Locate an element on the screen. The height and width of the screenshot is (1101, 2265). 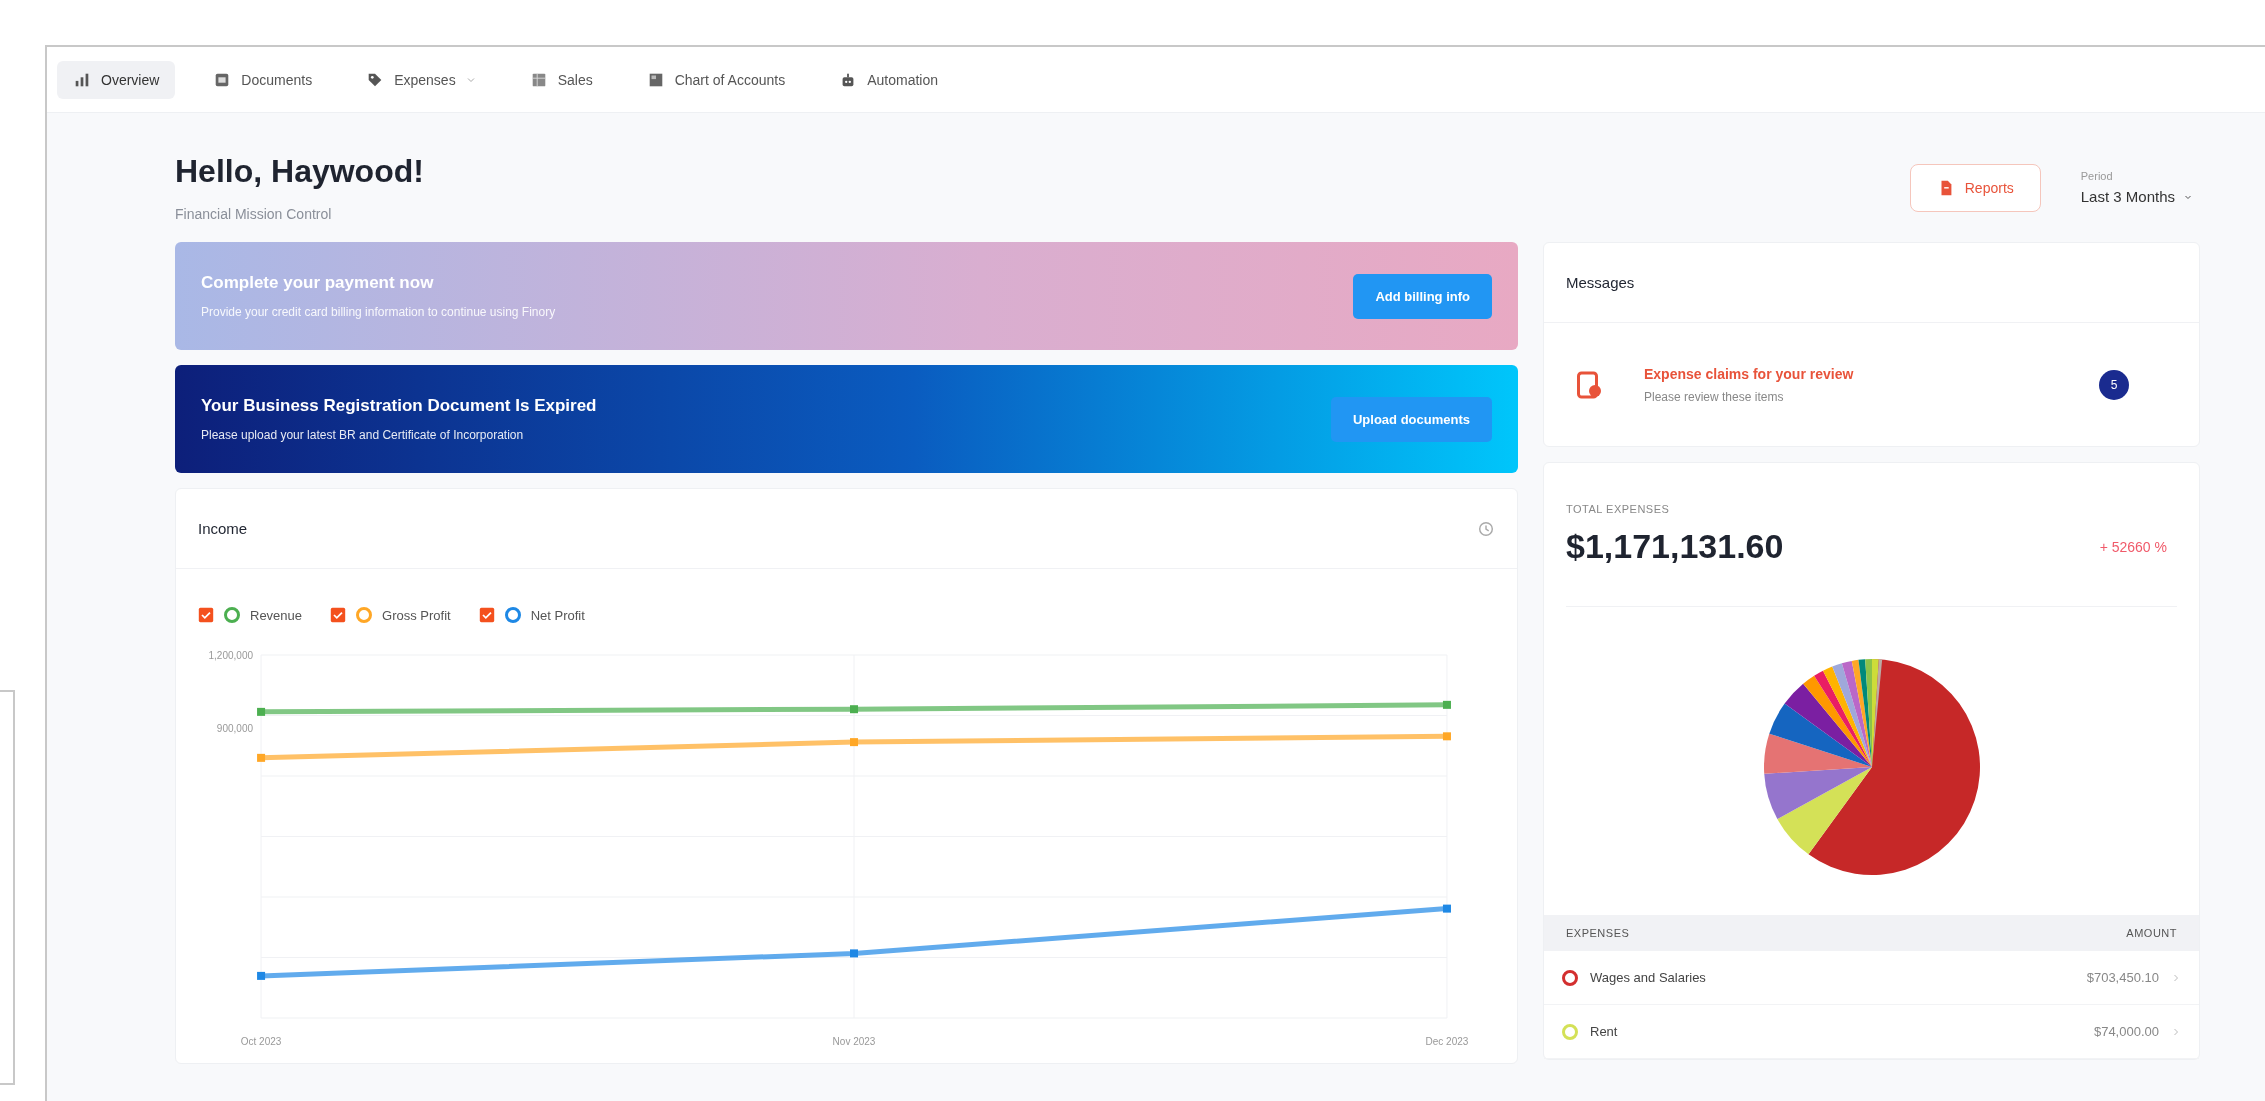
banner-title: Your Business Registration Document Is Expired is located at coordinates (399, 406).